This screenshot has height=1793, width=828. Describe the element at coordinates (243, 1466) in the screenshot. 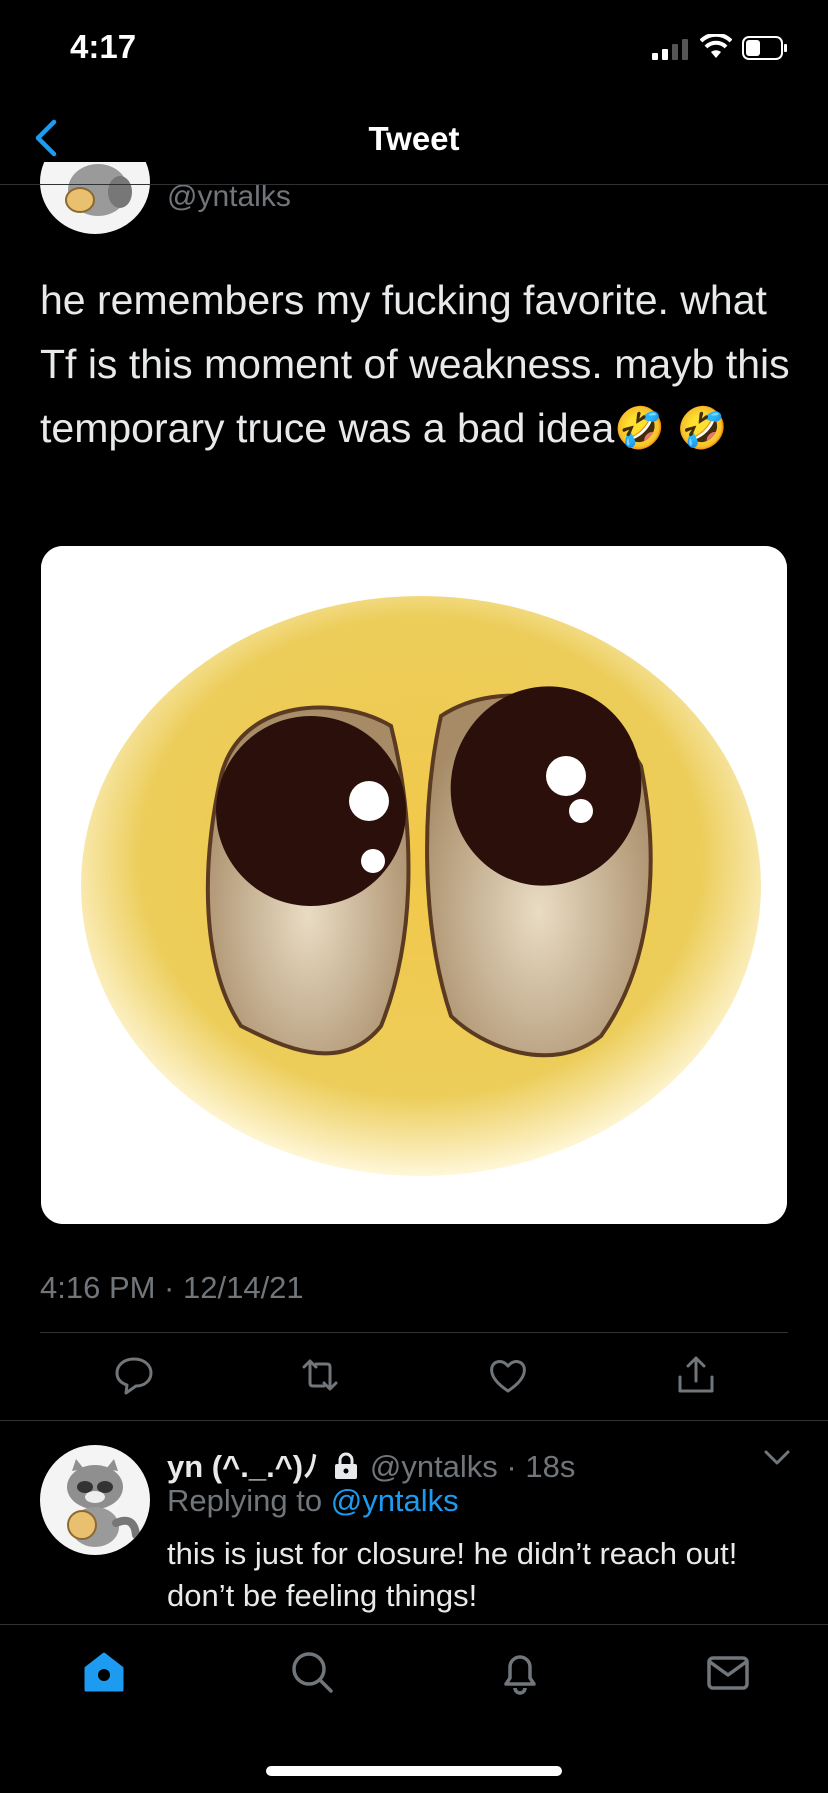

I see `reply-author-name: yn (^._.^)ﾉ` at that location.